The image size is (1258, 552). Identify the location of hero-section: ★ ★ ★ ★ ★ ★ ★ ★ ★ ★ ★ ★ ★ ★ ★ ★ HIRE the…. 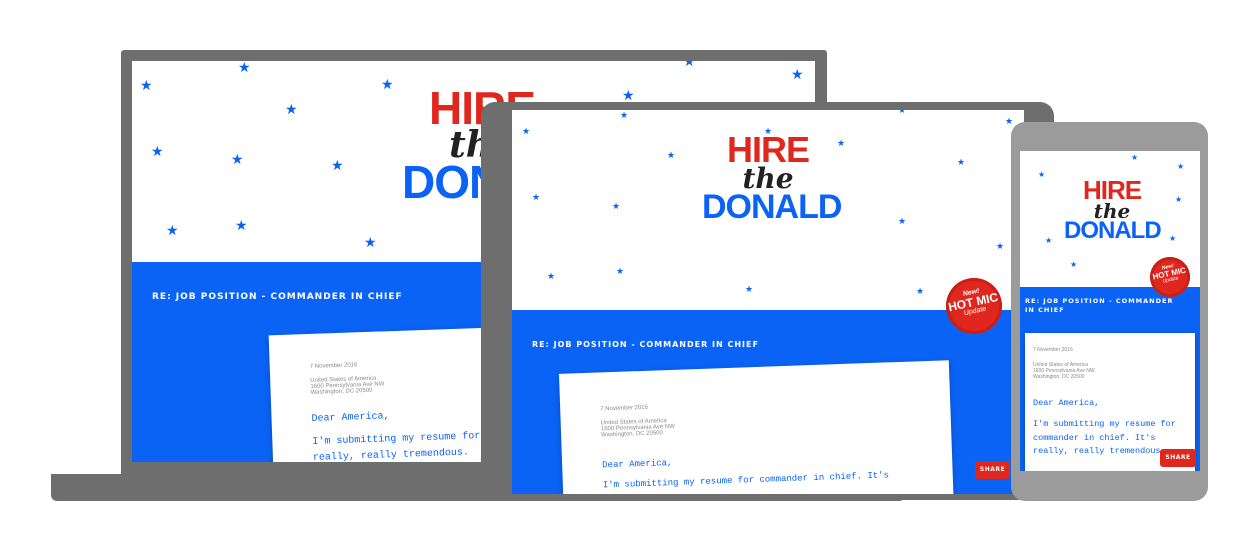
(768, 210).